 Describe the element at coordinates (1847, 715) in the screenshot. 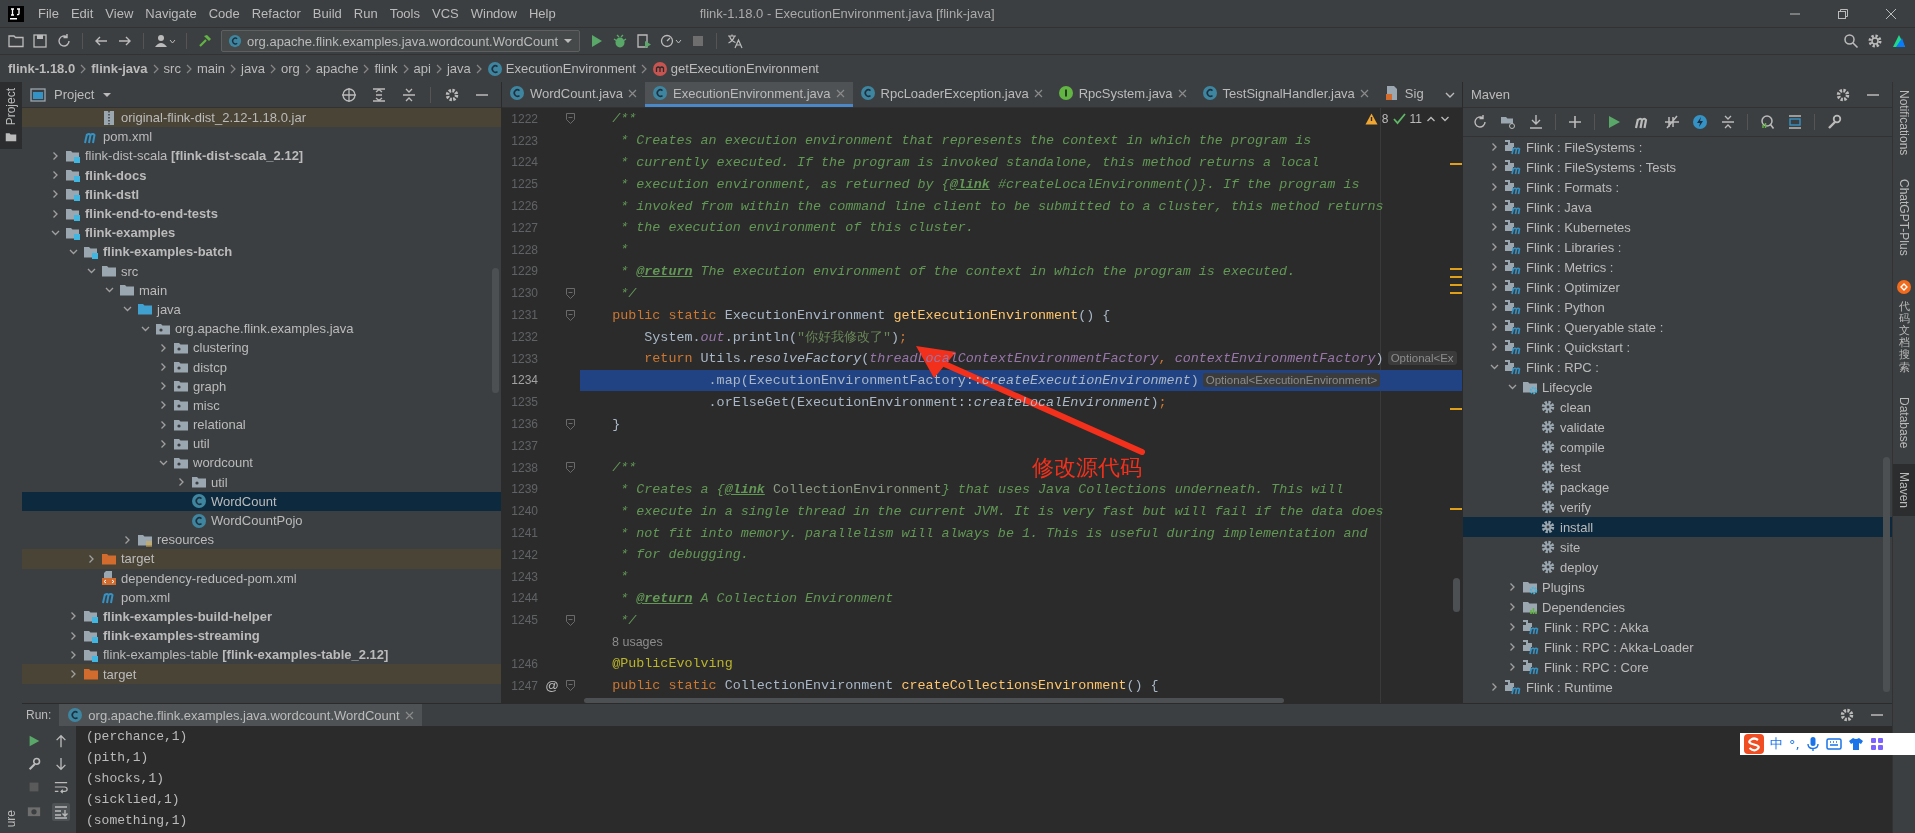

I see `settings-icon` at that location.